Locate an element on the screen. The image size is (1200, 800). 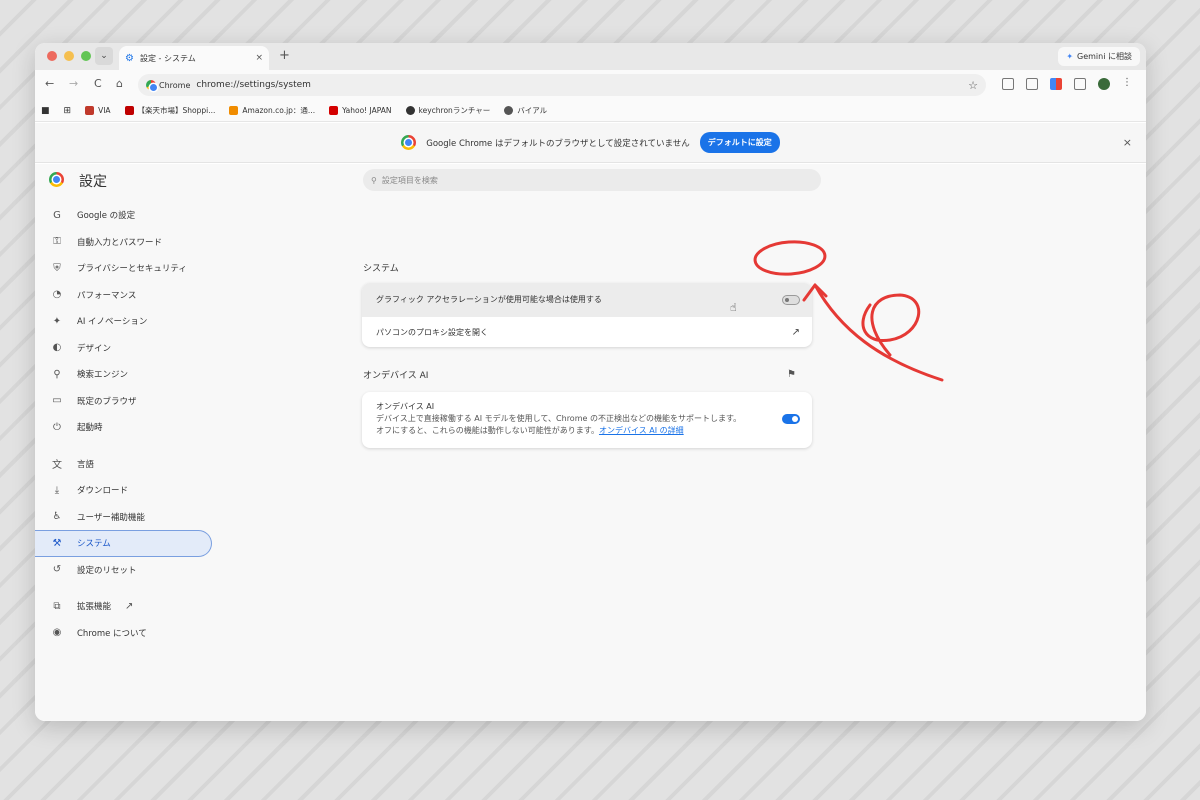
sidebar-item-label: Chrome について is located at coordinates (112, 633).